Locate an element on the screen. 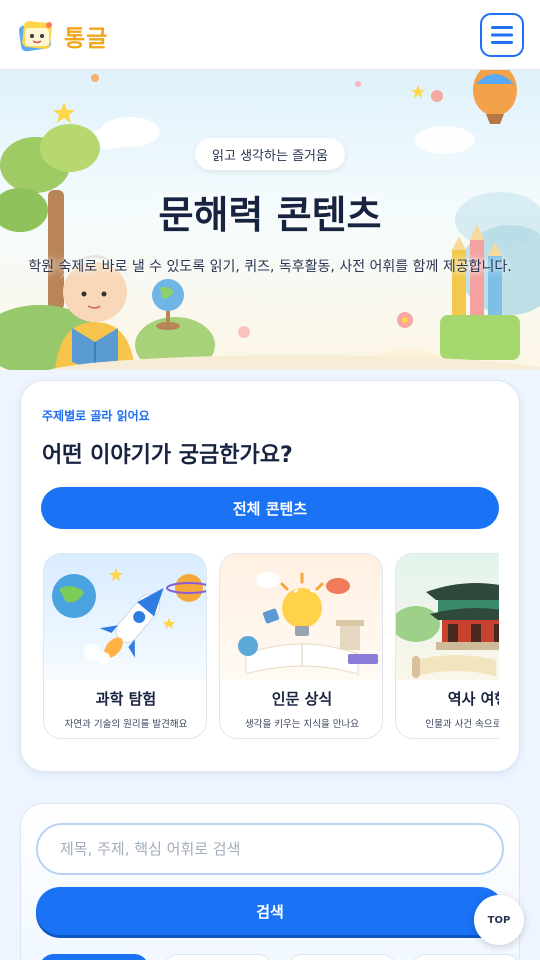 Image resolution: width=540 pixels, height=960 pixels. app-header: 통글 is located at coordinates (270, 35).